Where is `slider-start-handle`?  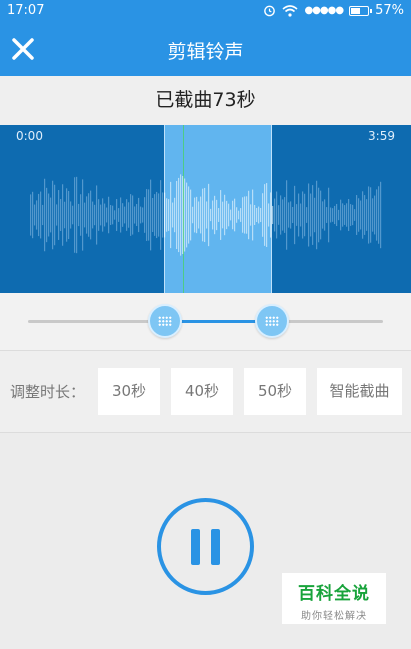 slider-start-handle is located at coordinates (165, 321).